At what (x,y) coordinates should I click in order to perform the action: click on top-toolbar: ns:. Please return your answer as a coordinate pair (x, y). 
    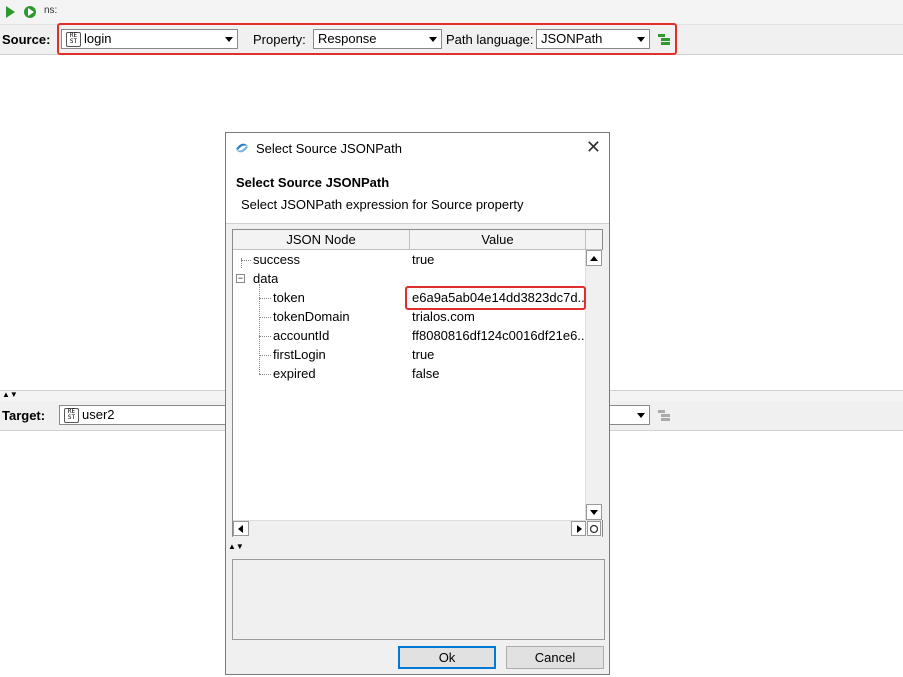
    Looking at the image, I should click on (451, 12).